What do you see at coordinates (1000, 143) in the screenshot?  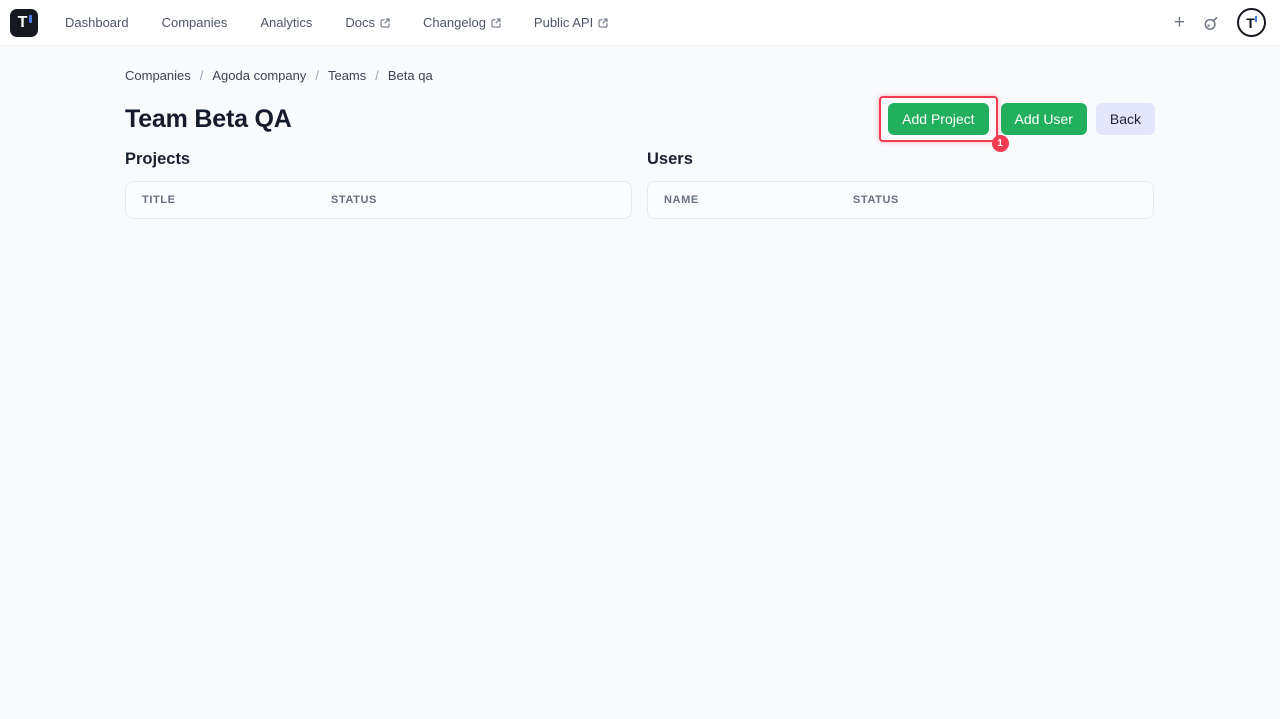 I see `annotation-step-badge: 1` at bounding box center [1000, 143].